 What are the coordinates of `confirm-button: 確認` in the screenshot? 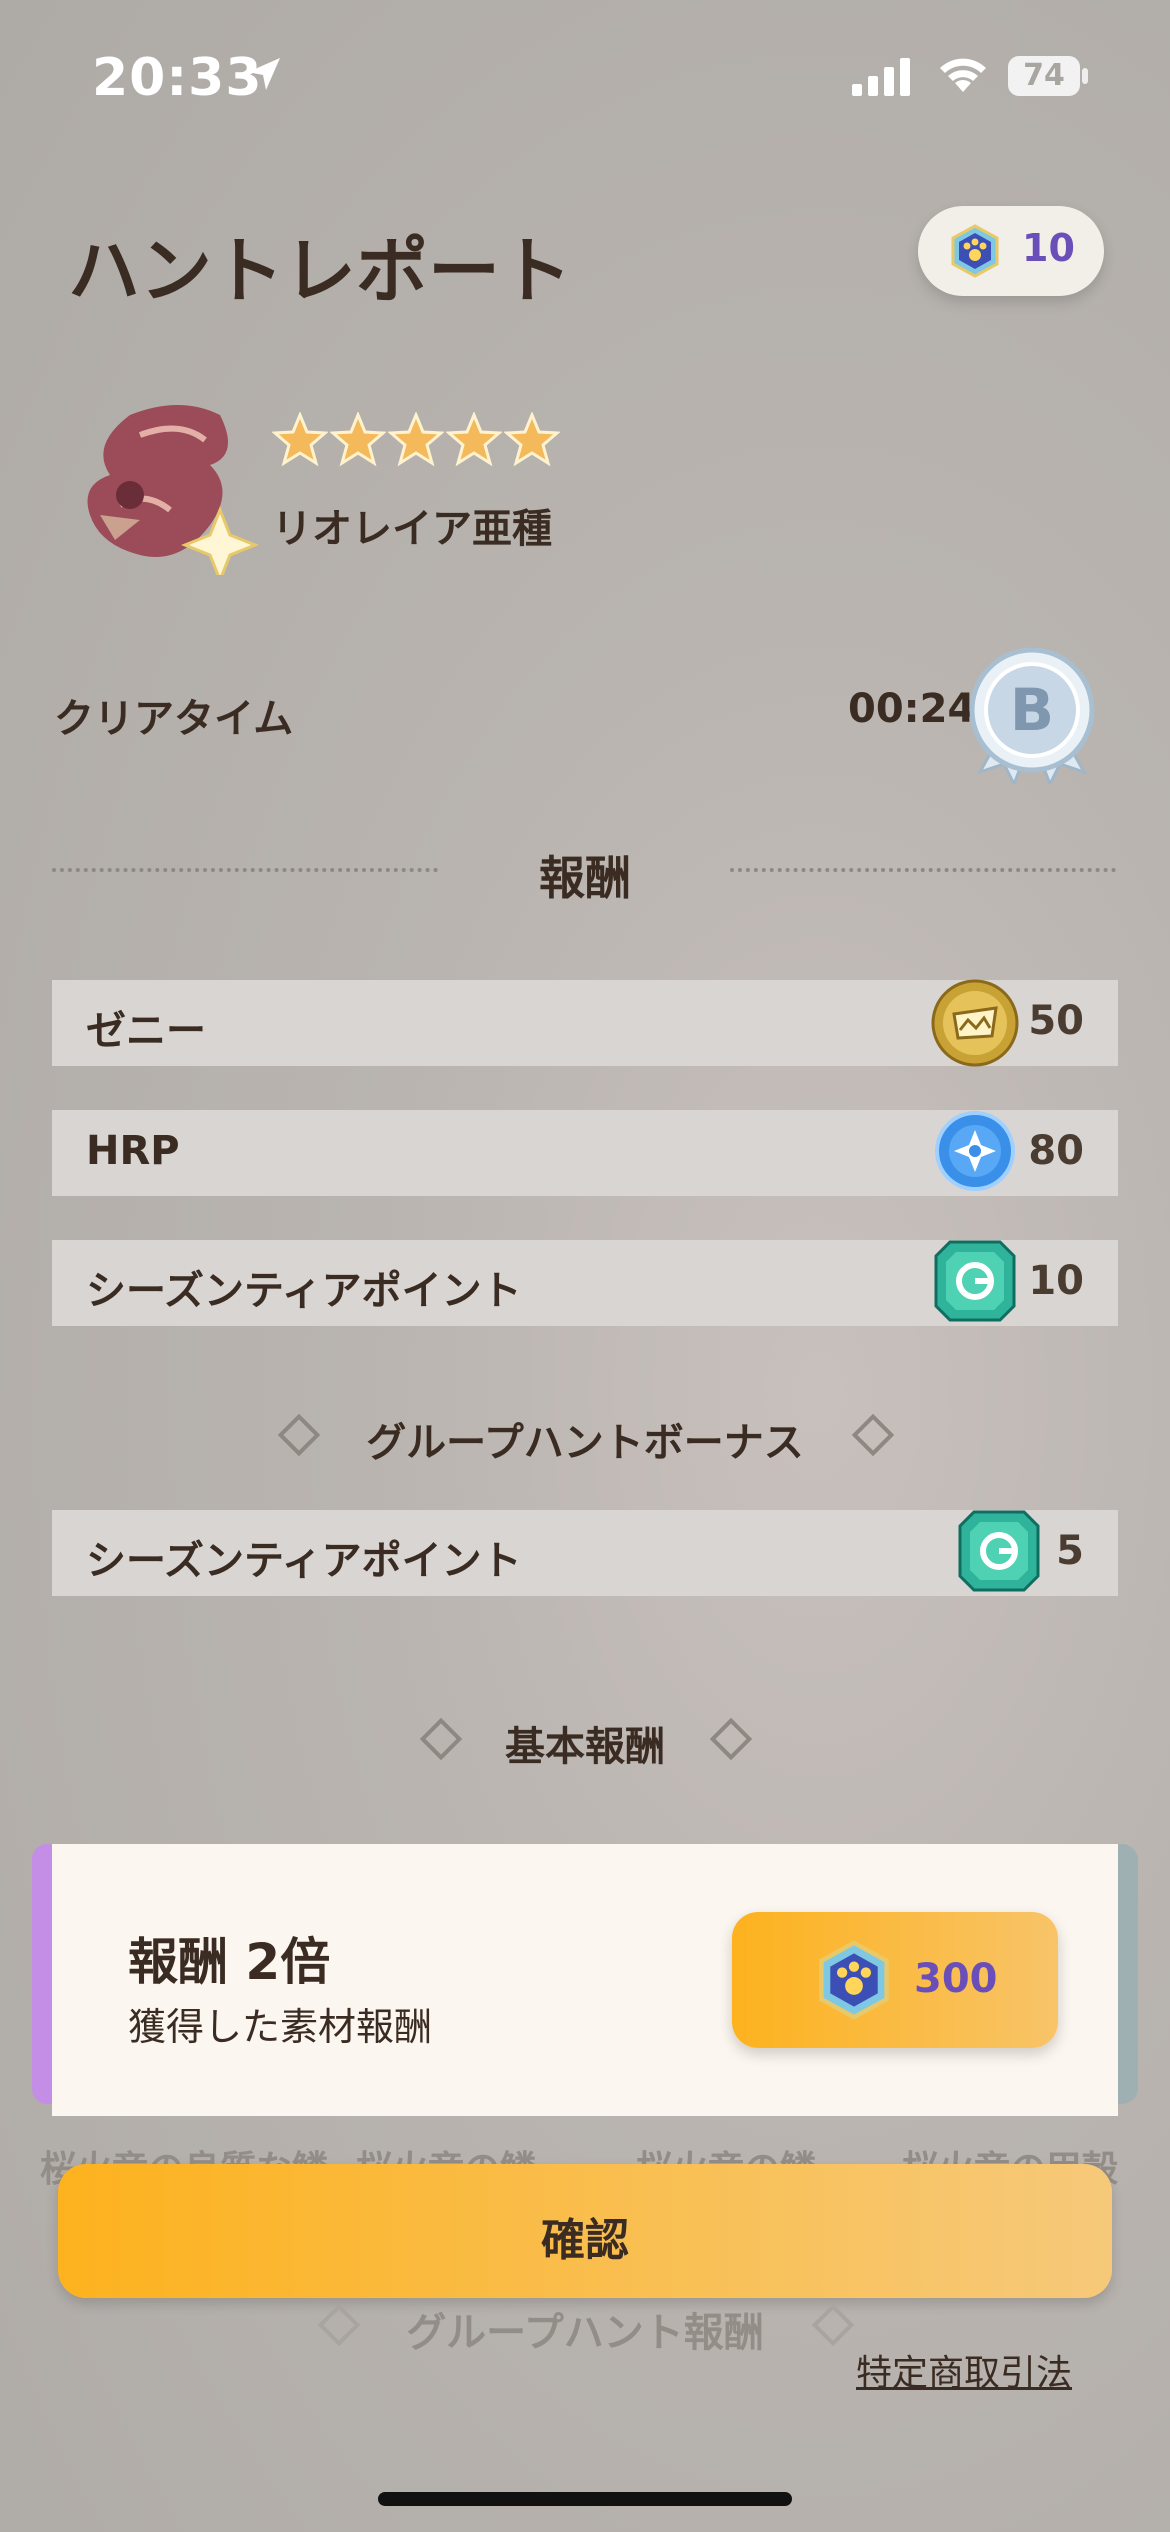 It's located at (585, 2231).